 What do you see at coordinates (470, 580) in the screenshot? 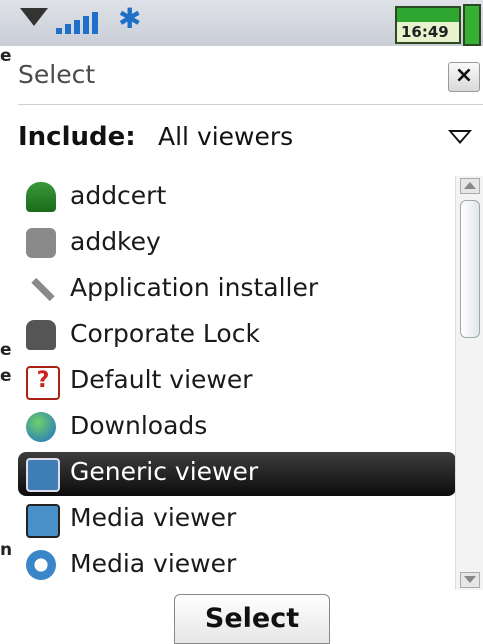
I see `scroll-down-icon` at bounding box center [470, 580].